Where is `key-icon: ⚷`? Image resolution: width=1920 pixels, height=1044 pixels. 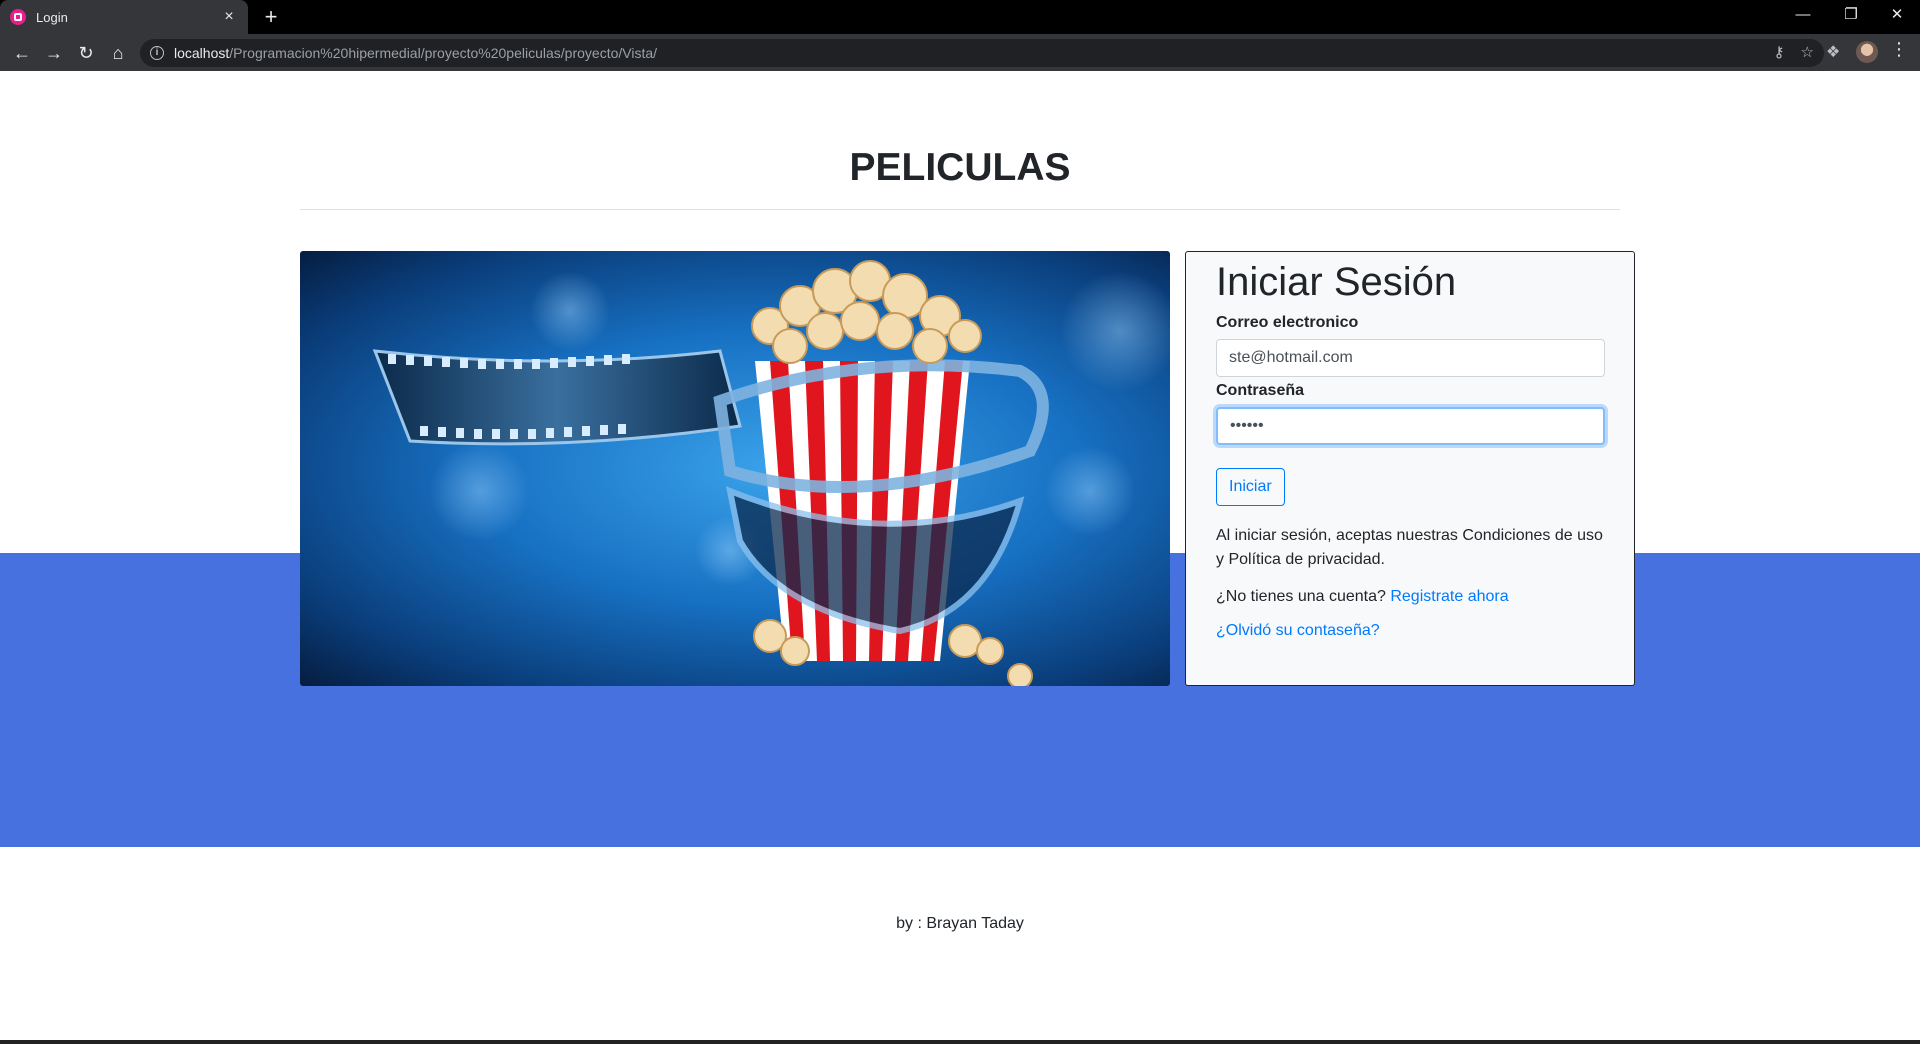
key-icon: ⚷ is located at coordinates (1779, 52).